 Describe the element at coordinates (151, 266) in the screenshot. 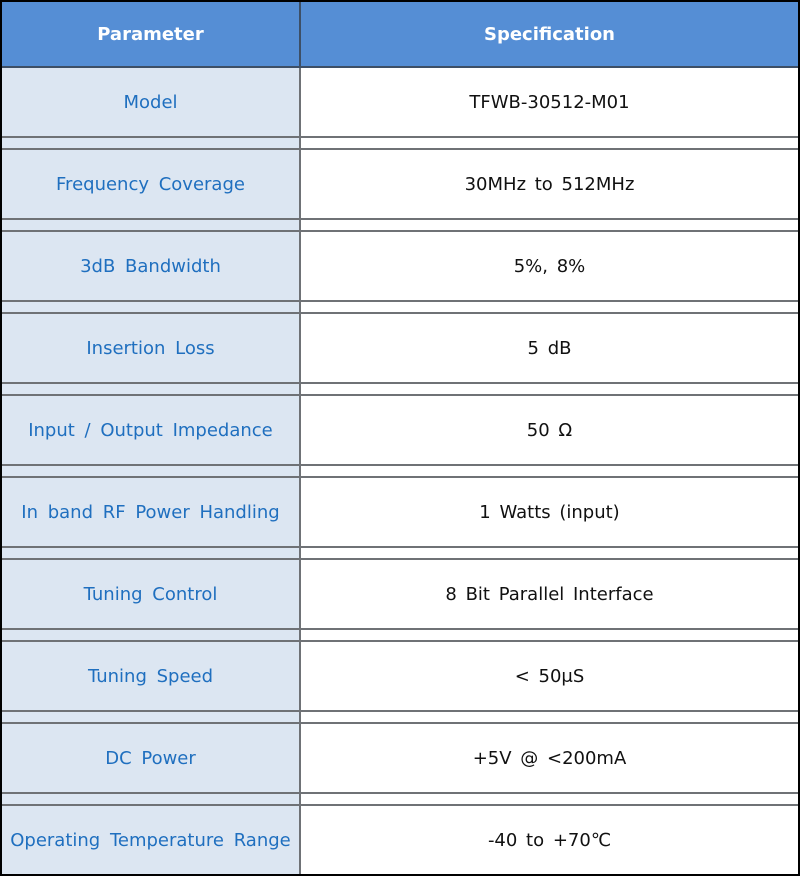

I see `parameter-cell: 3dB Bandwidth` at that location.